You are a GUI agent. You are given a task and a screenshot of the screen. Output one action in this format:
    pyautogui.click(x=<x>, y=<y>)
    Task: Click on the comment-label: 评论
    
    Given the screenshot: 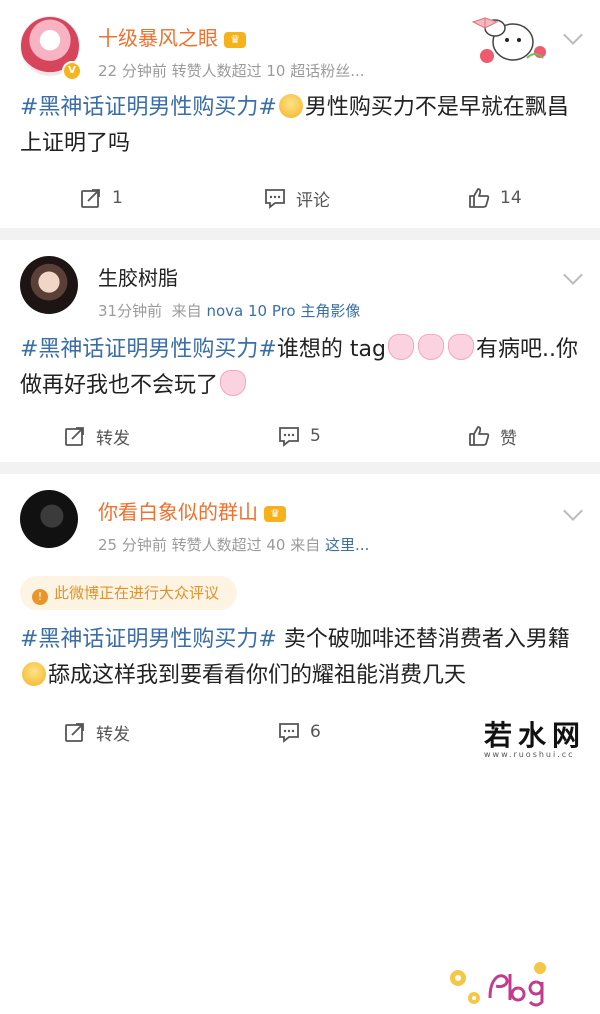 What is the action you would take?
    pyautogui.click(x=313, y=200)
    